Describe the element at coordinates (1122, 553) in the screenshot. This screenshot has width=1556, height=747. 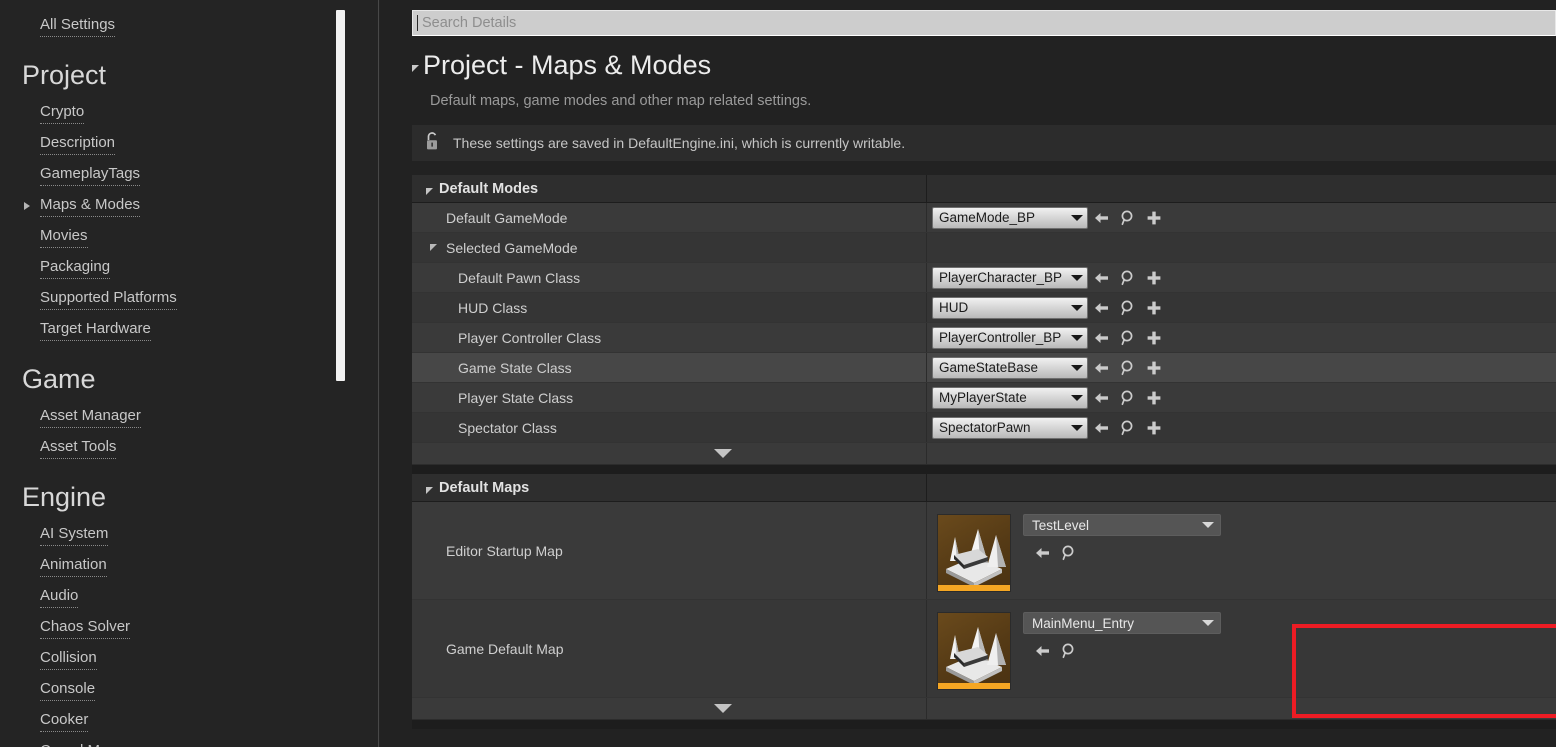
I see `map-action-icons` at that location.